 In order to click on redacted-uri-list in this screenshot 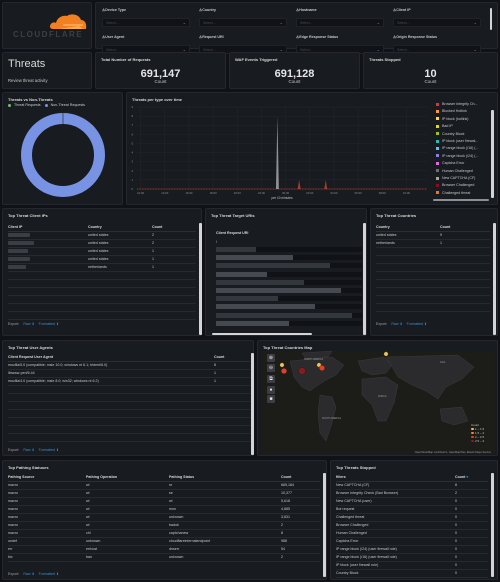, I will do `click(289, 288)`.